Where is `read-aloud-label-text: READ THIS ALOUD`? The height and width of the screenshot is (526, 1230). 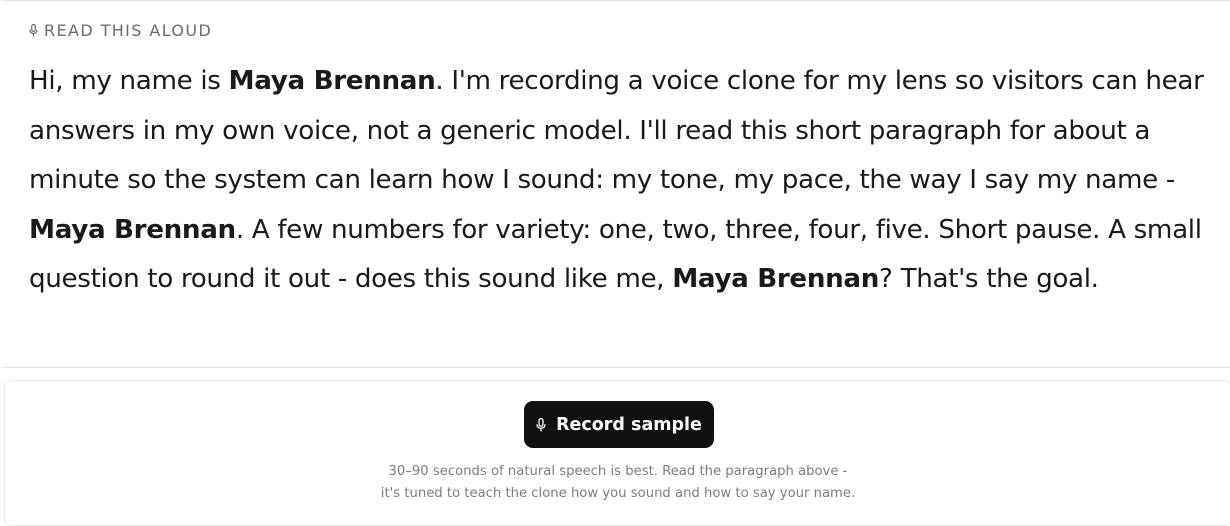
read-aloud-label-text: READ THIS ALOUD is located at coordinates (128, 30).